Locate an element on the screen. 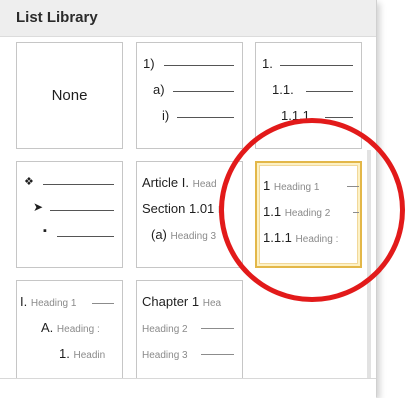  list-style-none-tile: None is located at coordinates (69, 95).